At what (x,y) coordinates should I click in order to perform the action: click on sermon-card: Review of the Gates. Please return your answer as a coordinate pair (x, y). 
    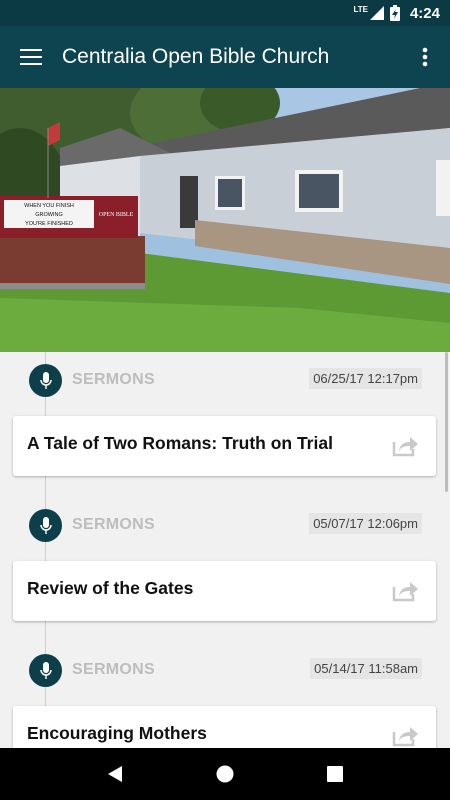
    Looking at the image, I should click on (224, 591).